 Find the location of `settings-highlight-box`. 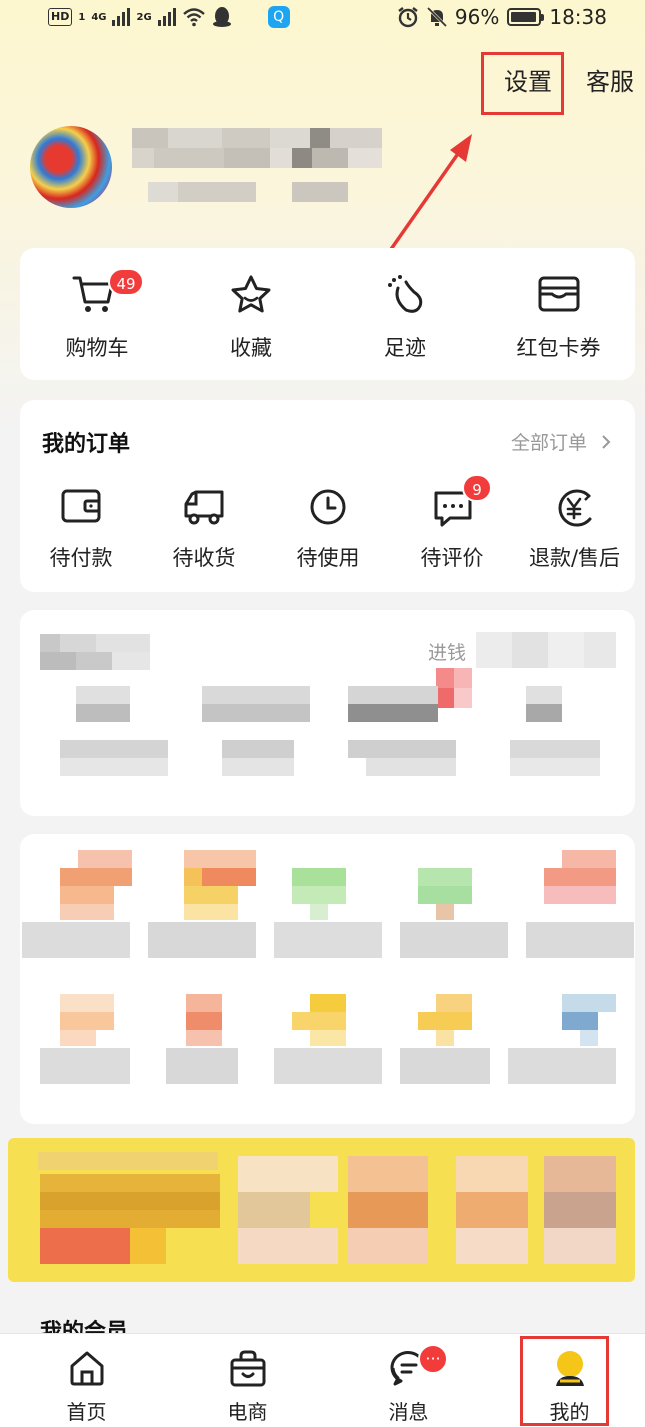

settings-highlight-box is located at coordinates (522, 83).